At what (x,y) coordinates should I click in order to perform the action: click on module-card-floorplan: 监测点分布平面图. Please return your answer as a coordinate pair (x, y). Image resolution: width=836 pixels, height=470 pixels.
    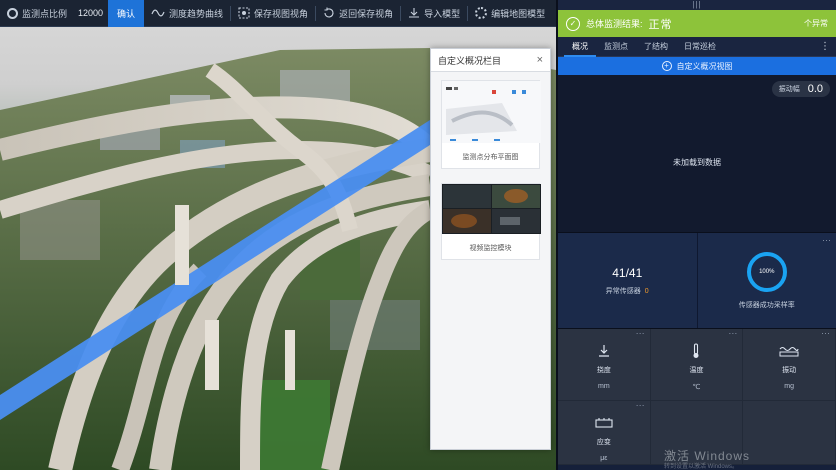
    Looking at the image, I should click on (491, 124).